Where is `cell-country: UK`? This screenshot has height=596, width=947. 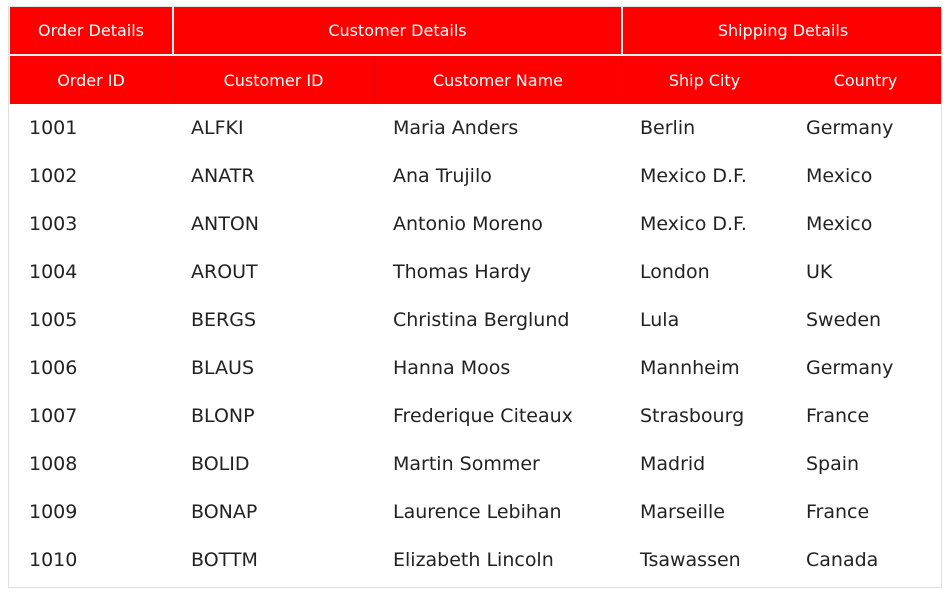
cell-country: UK is located at coordinates (865, 272).